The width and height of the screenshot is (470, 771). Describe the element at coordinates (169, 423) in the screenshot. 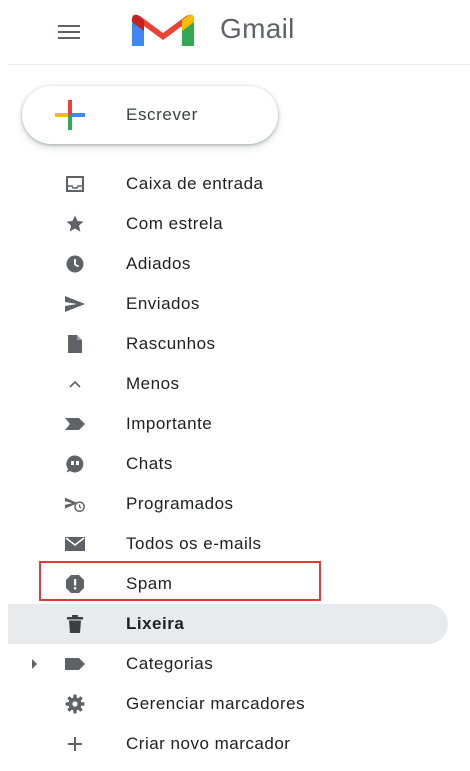

I see `sidebar-item-label: Importante` at that location.